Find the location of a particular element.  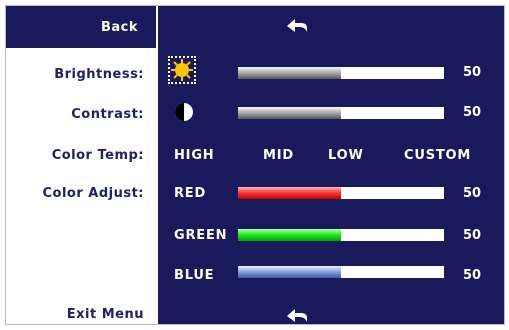

green-slider is located at coordinates (341, 235).